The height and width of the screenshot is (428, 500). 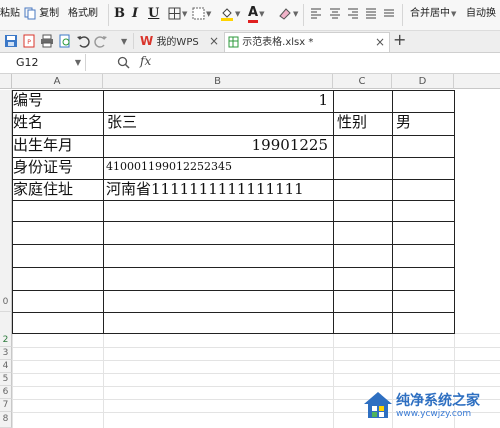 What do you see at coordinates (6, 405) in the screenshot?
I see `row-header: 7` at bounding box center [6, 405].